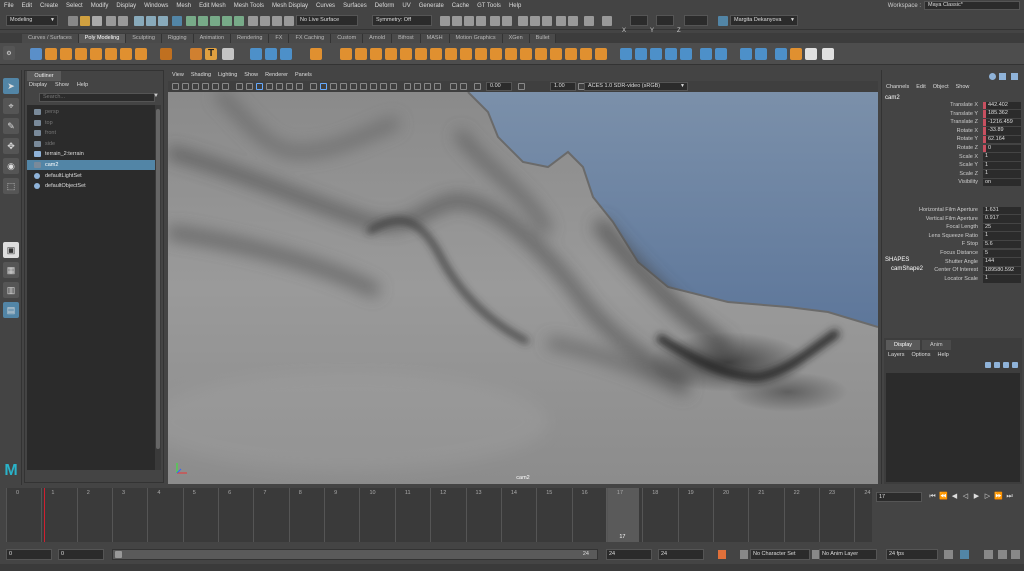  Describe the element at coordinates (489, 6) in the screenshot. I see `menu-gt-tools: GT Tools` at that location.